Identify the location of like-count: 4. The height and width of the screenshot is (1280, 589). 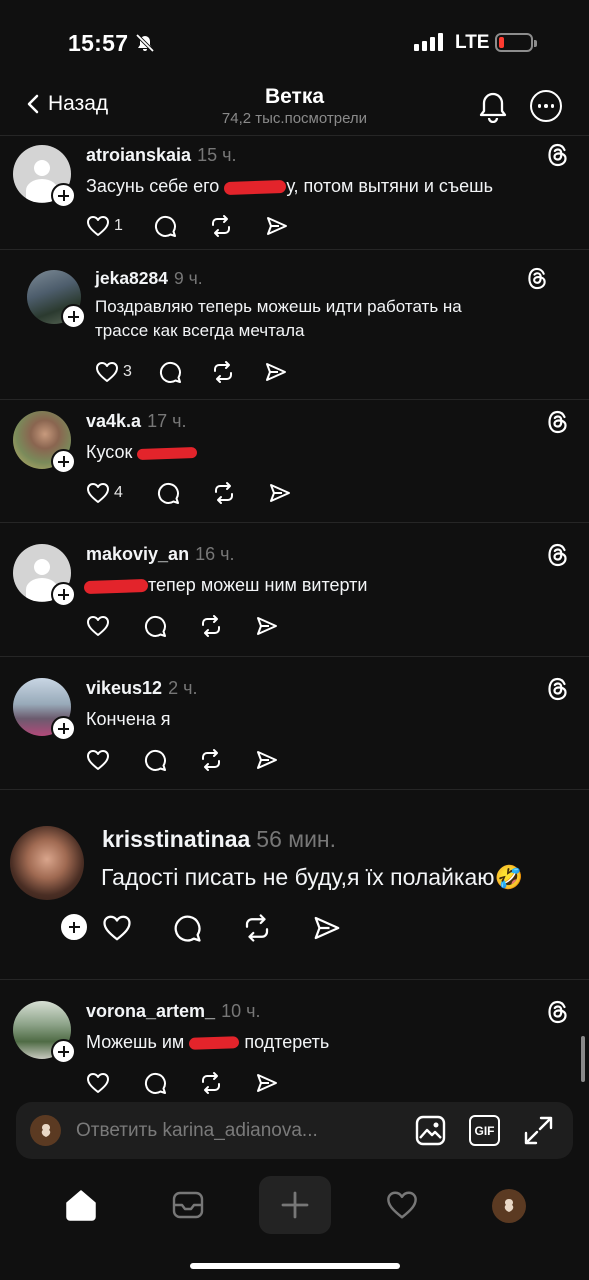
(118, 492).